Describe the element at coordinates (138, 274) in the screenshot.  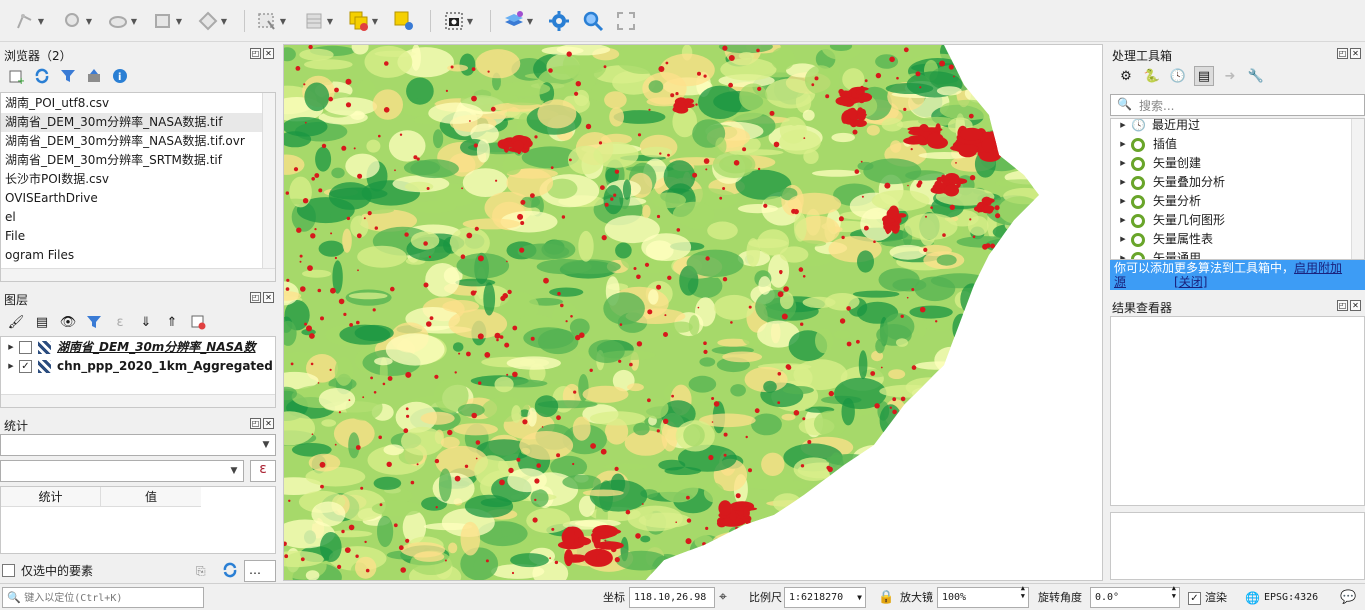
I see `browser-hscroll` at that location.